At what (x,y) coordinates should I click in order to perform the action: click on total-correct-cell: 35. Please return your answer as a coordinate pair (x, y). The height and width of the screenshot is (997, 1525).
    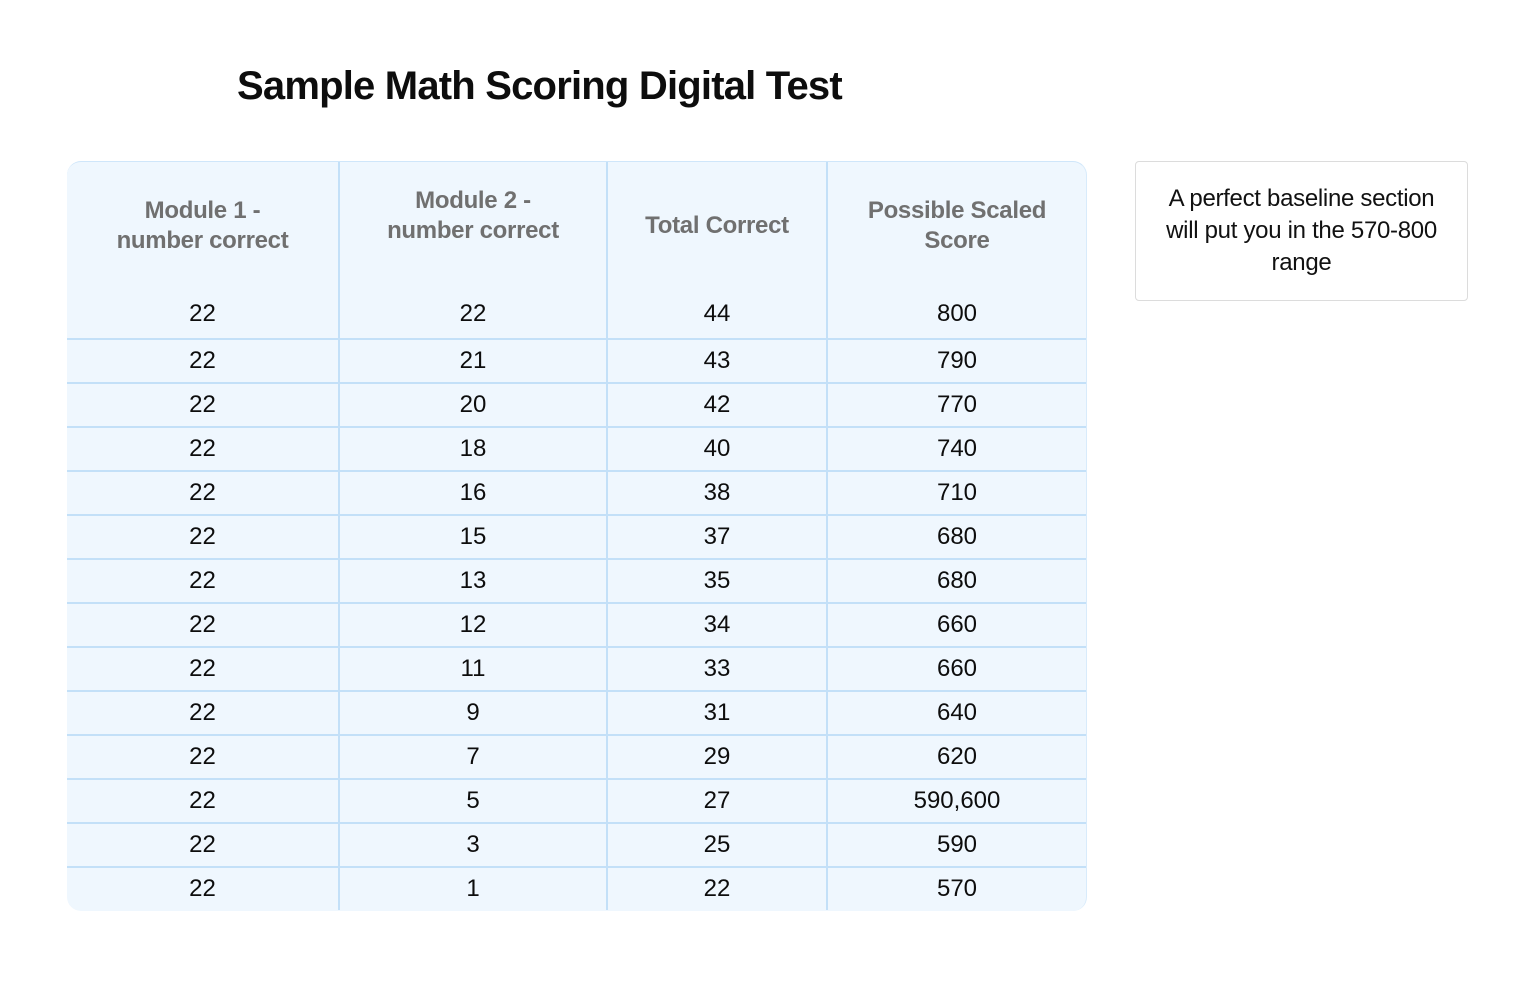
    Looking at the image, I should click on (716, 580).